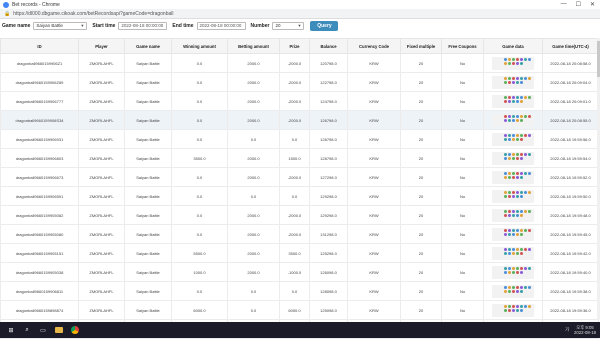 The height and width of the screenshot is (339, 600). Describe the element at coordinates (60, 25) in the screenshot. I see `game-name-select: Saiyan Battle ▼` at that location.